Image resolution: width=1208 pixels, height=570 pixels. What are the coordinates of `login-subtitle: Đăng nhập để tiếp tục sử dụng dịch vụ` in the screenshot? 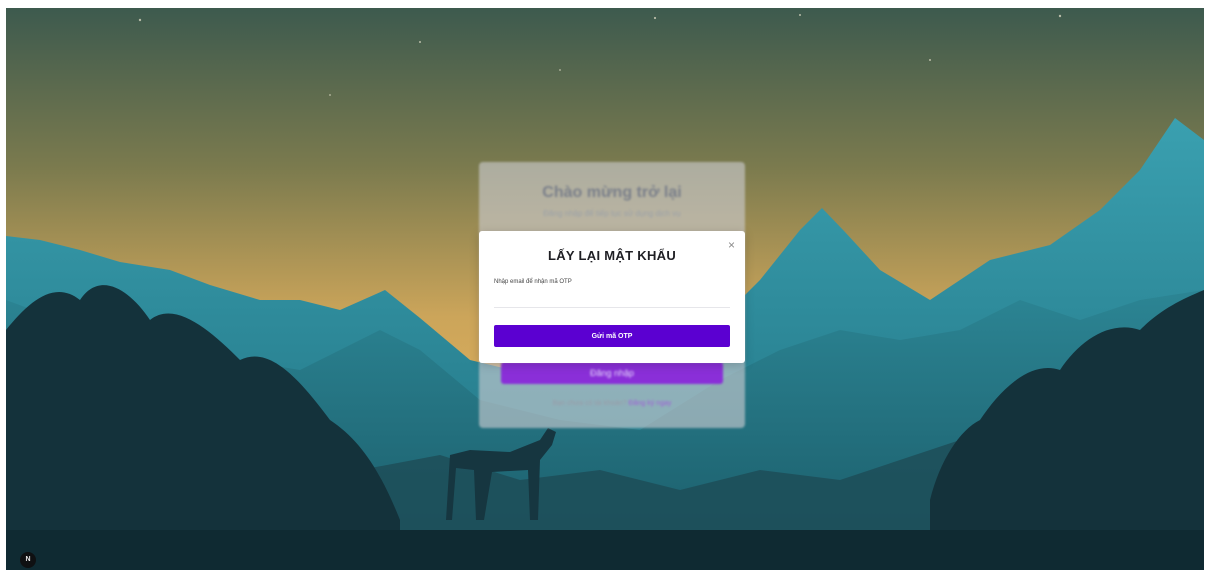 It's located at (612, 213).